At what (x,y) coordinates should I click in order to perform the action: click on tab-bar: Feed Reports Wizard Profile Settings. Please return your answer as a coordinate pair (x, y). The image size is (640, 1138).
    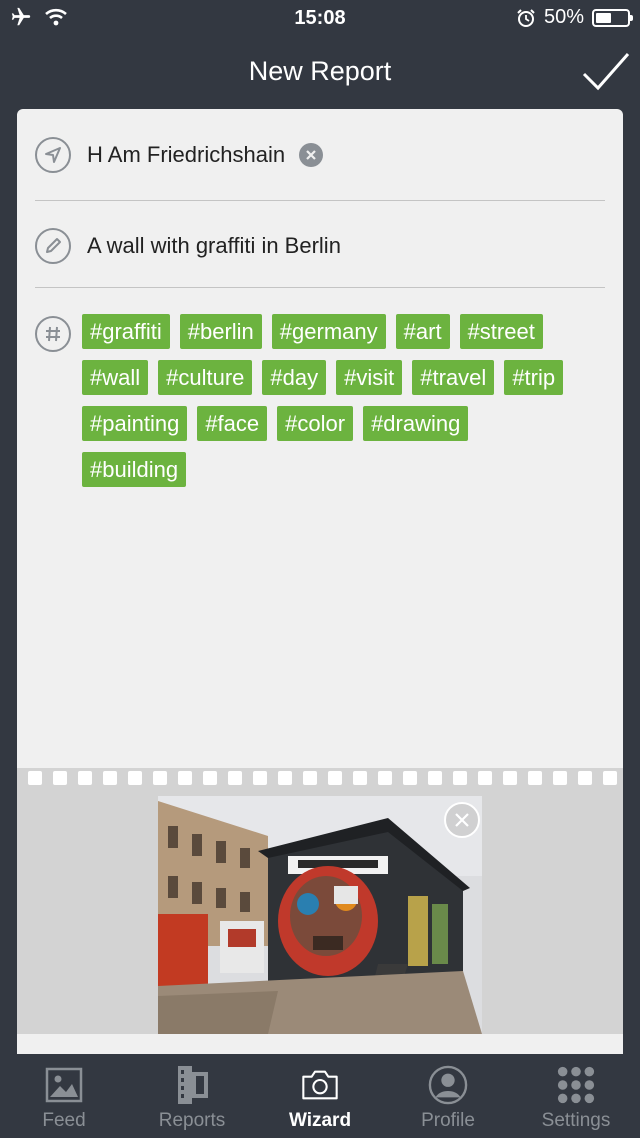
    Looking at the image, I should click on (320, 1096).